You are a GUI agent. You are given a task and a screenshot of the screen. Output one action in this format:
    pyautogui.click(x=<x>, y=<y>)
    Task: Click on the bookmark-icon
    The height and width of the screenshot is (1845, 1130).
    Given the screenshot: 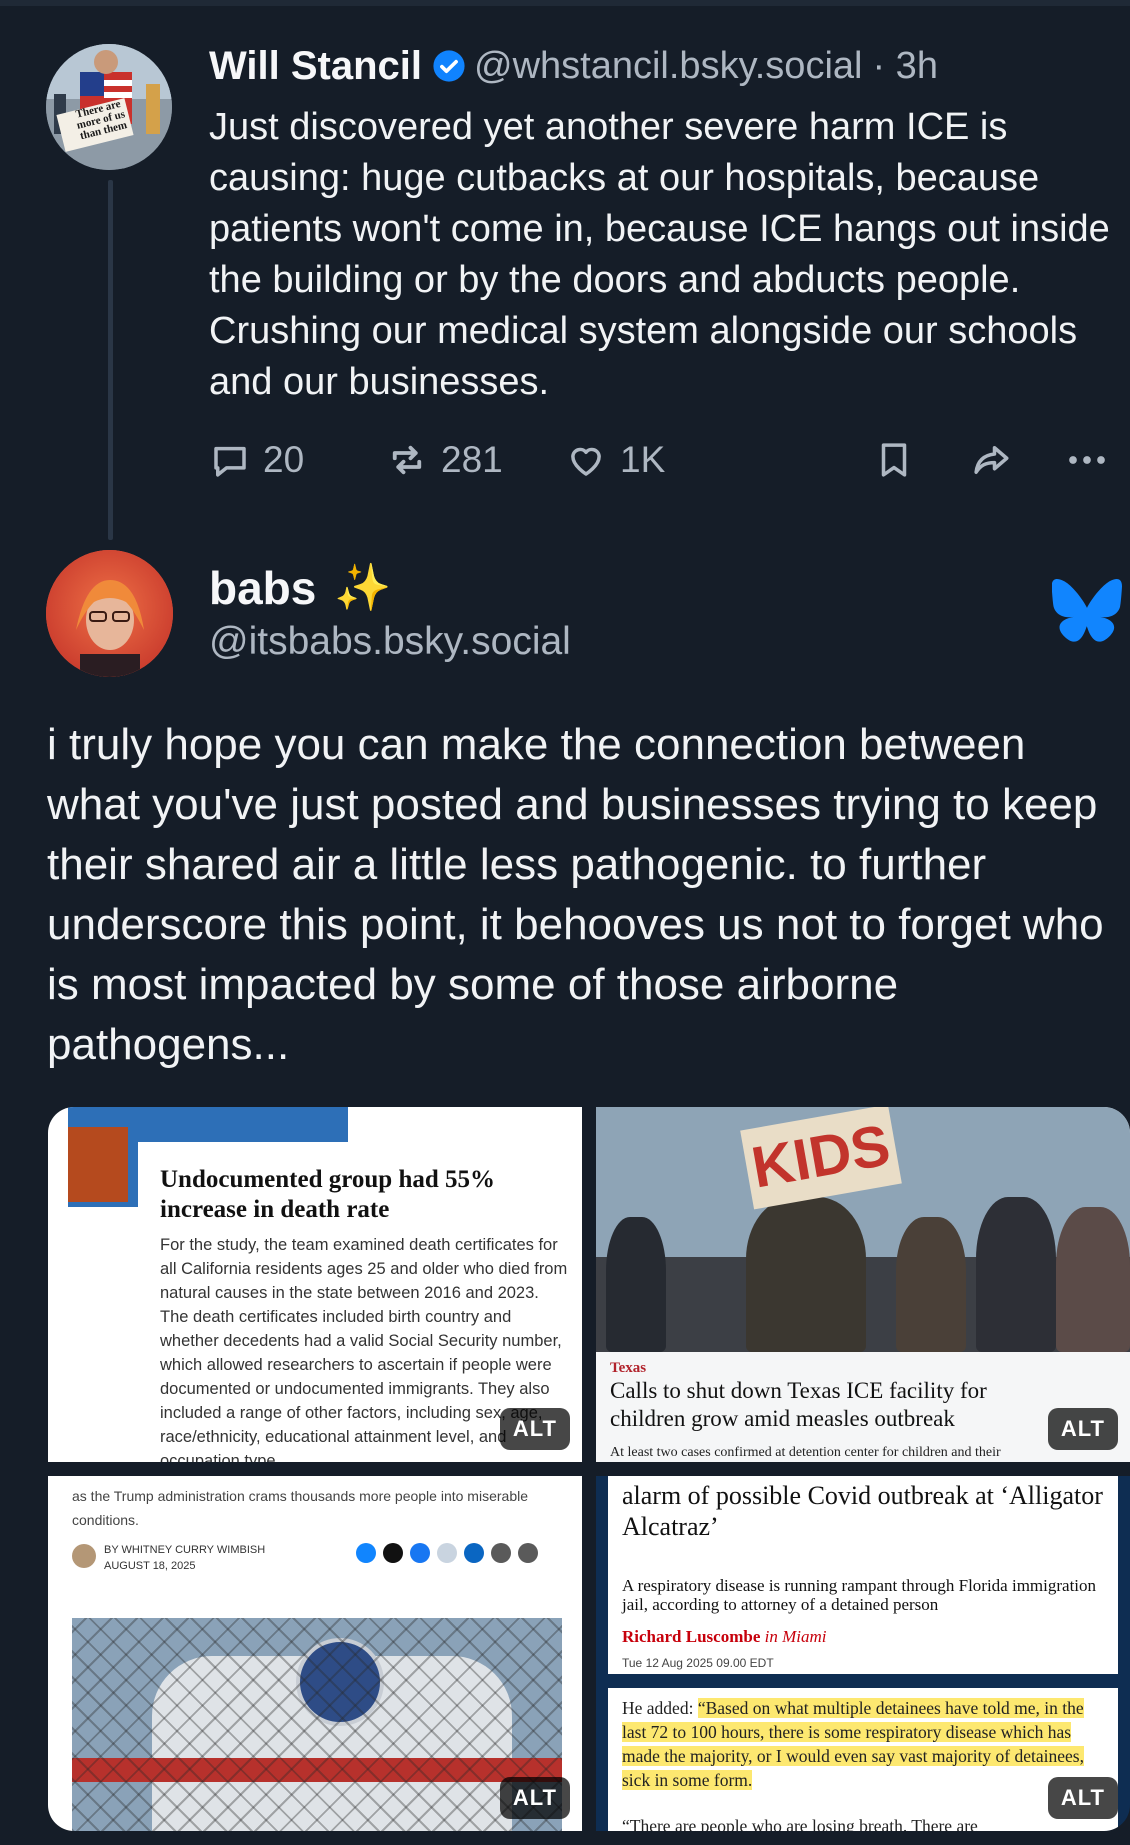 What is the action you would take?
    pyautogui.click(x=894, y=460)
    